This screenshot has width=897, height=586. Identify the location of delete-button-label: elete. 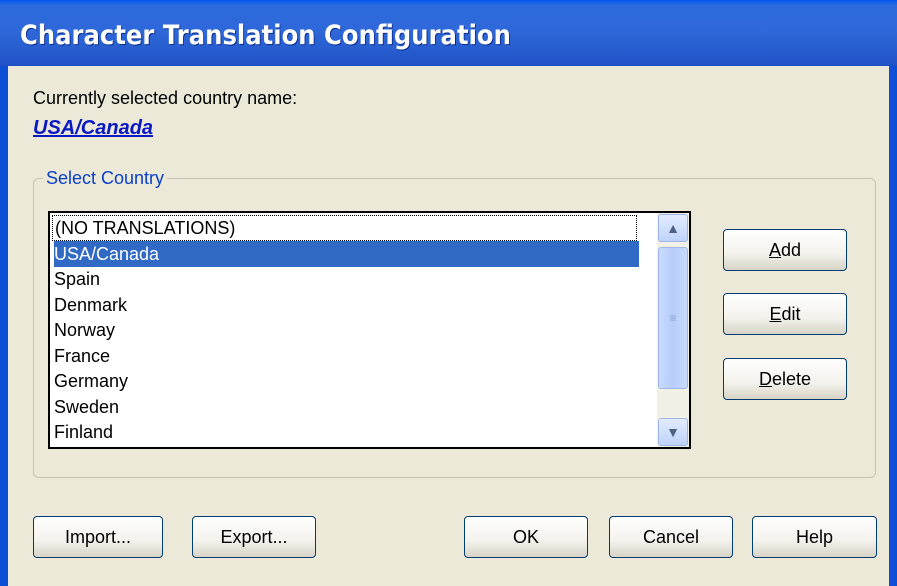
(791, 379).